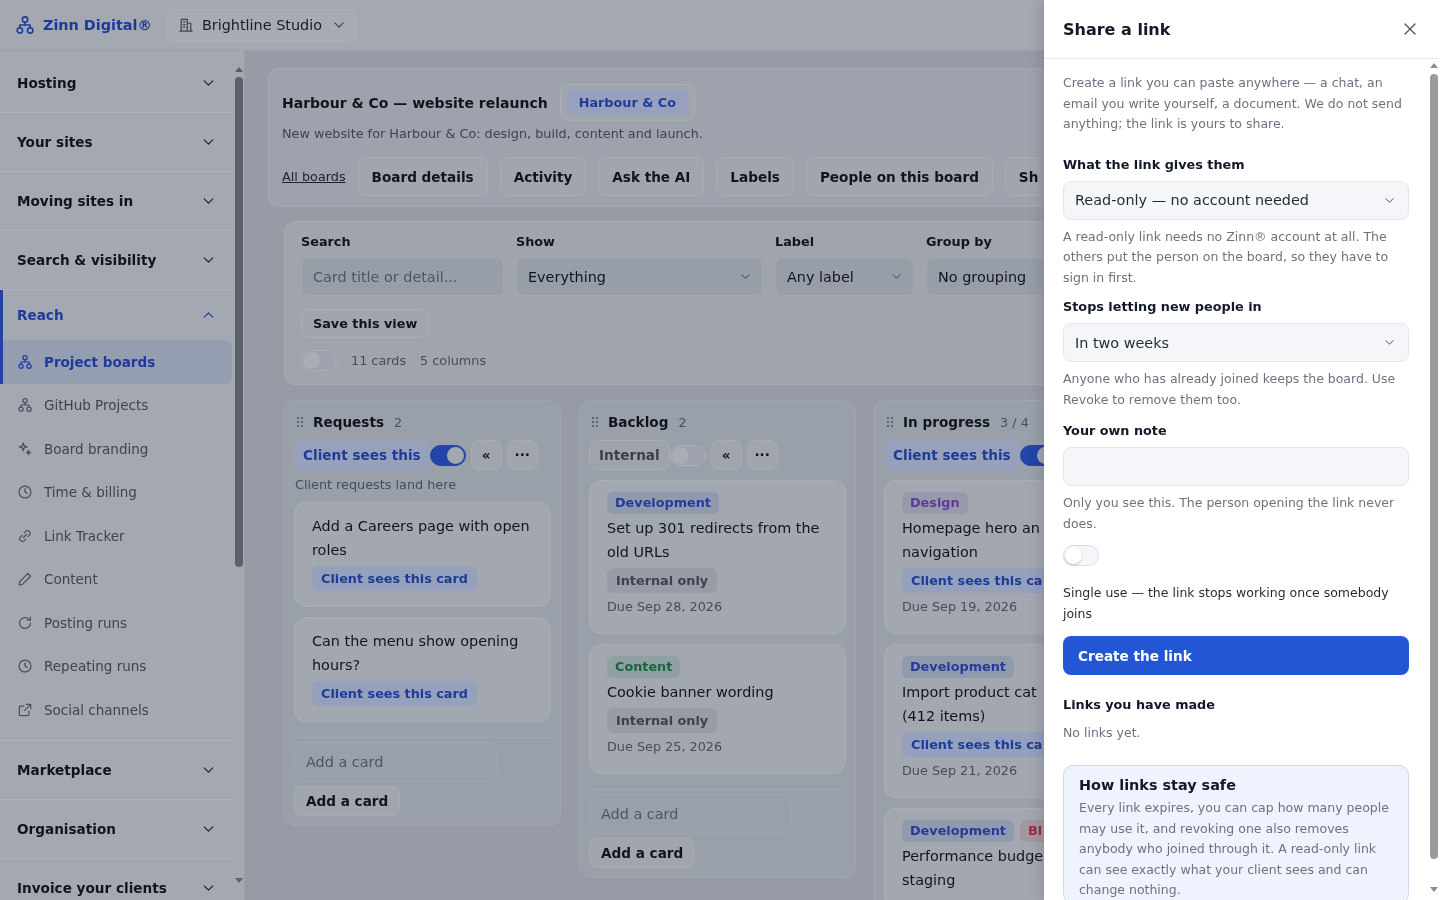 The height and width of the screenshot is (900, 1440). What do you see at coordinates (422, 669) in the screenshot?
I see `board-card: Can the menu show opening hours? Client sees this card` at bounding box center [422, 669].